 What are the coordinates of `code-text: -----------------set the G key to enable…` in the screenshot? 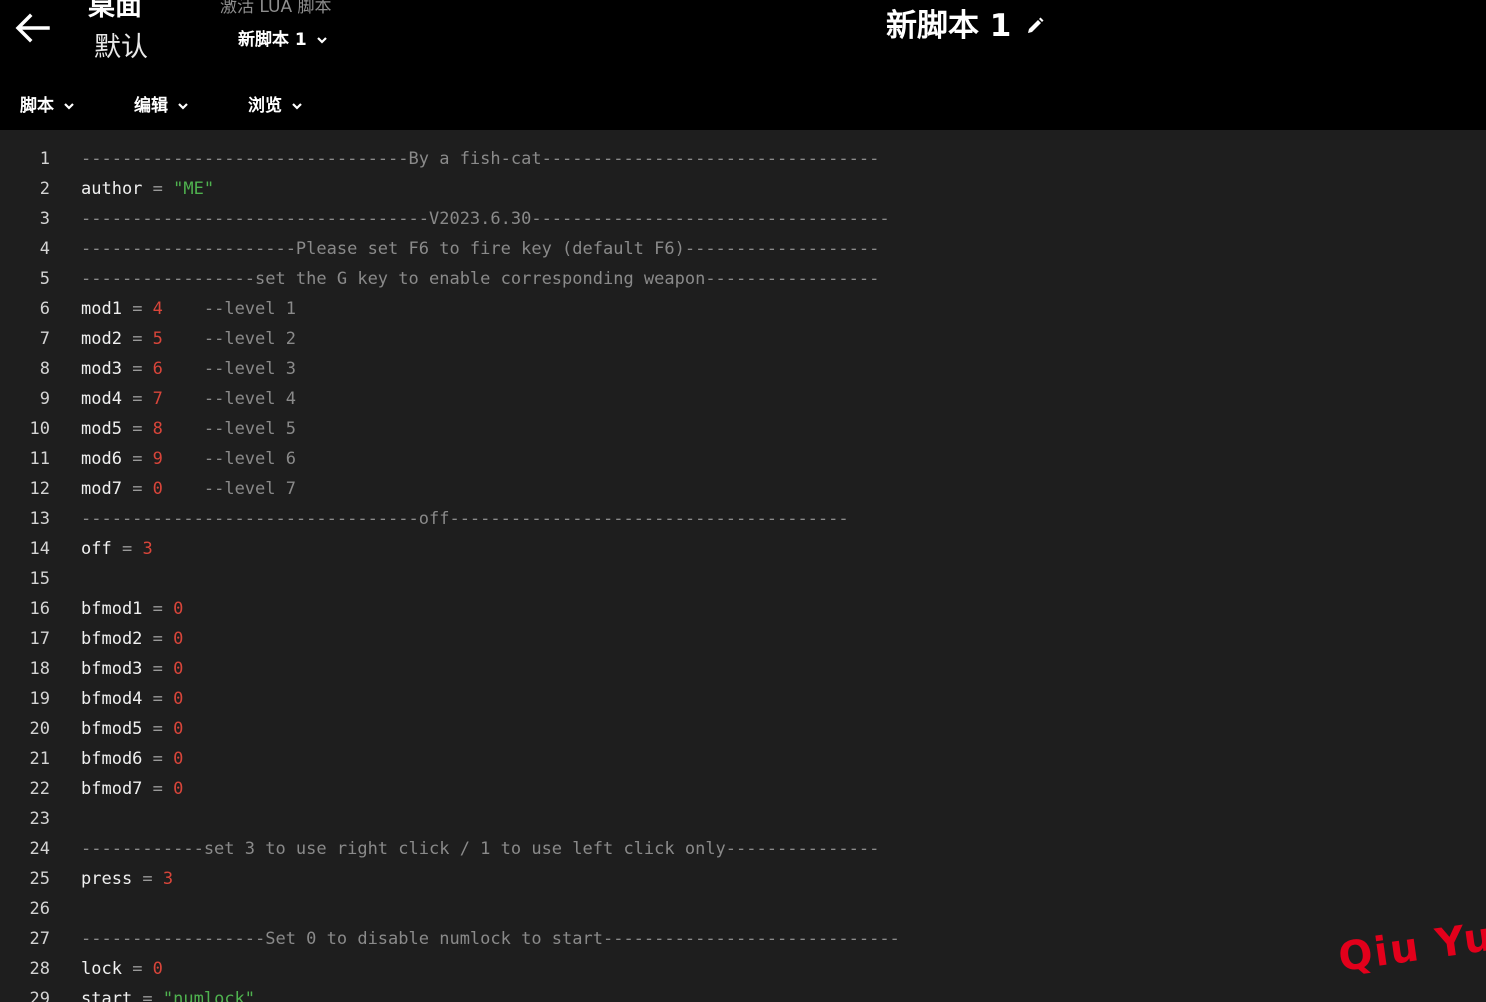 It's located at (480, 279).